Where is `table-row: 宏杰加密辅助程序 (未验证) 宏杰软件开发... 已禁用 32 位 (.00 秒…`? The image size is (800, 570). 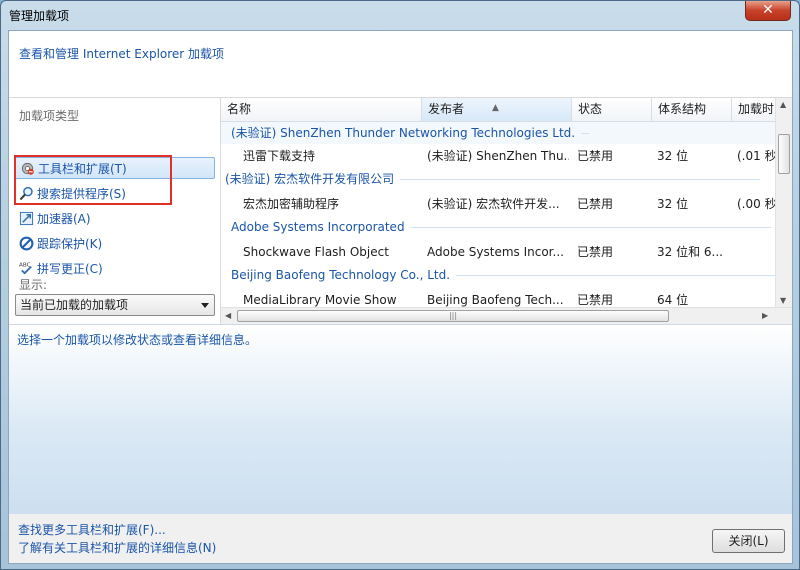 table-row: 宏杰加密辅助程序 (未验证) 宏杰软件开发... 已禁用 32 位 (.00 秒… is located at coordinates (499, 204).